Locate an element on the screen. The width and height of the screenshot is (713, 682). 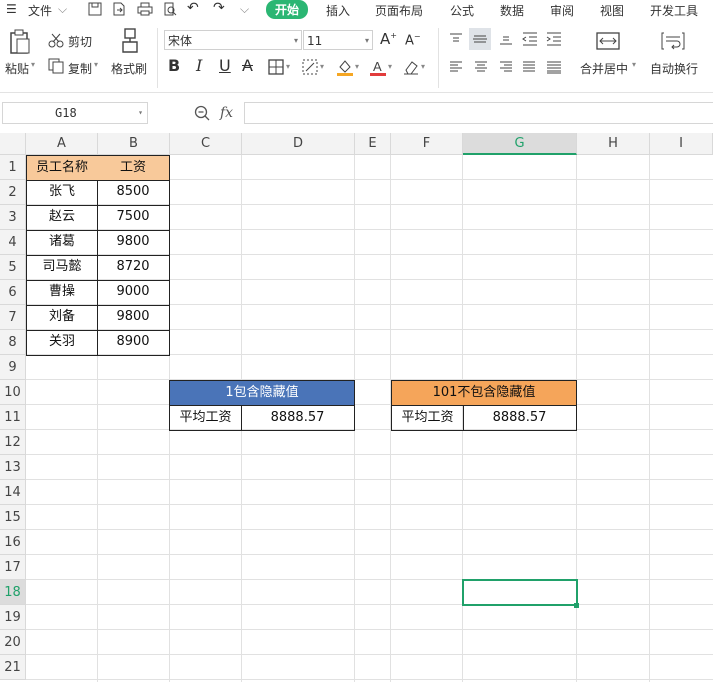
row-header-19: 19 is located at coordinates (13, 617).